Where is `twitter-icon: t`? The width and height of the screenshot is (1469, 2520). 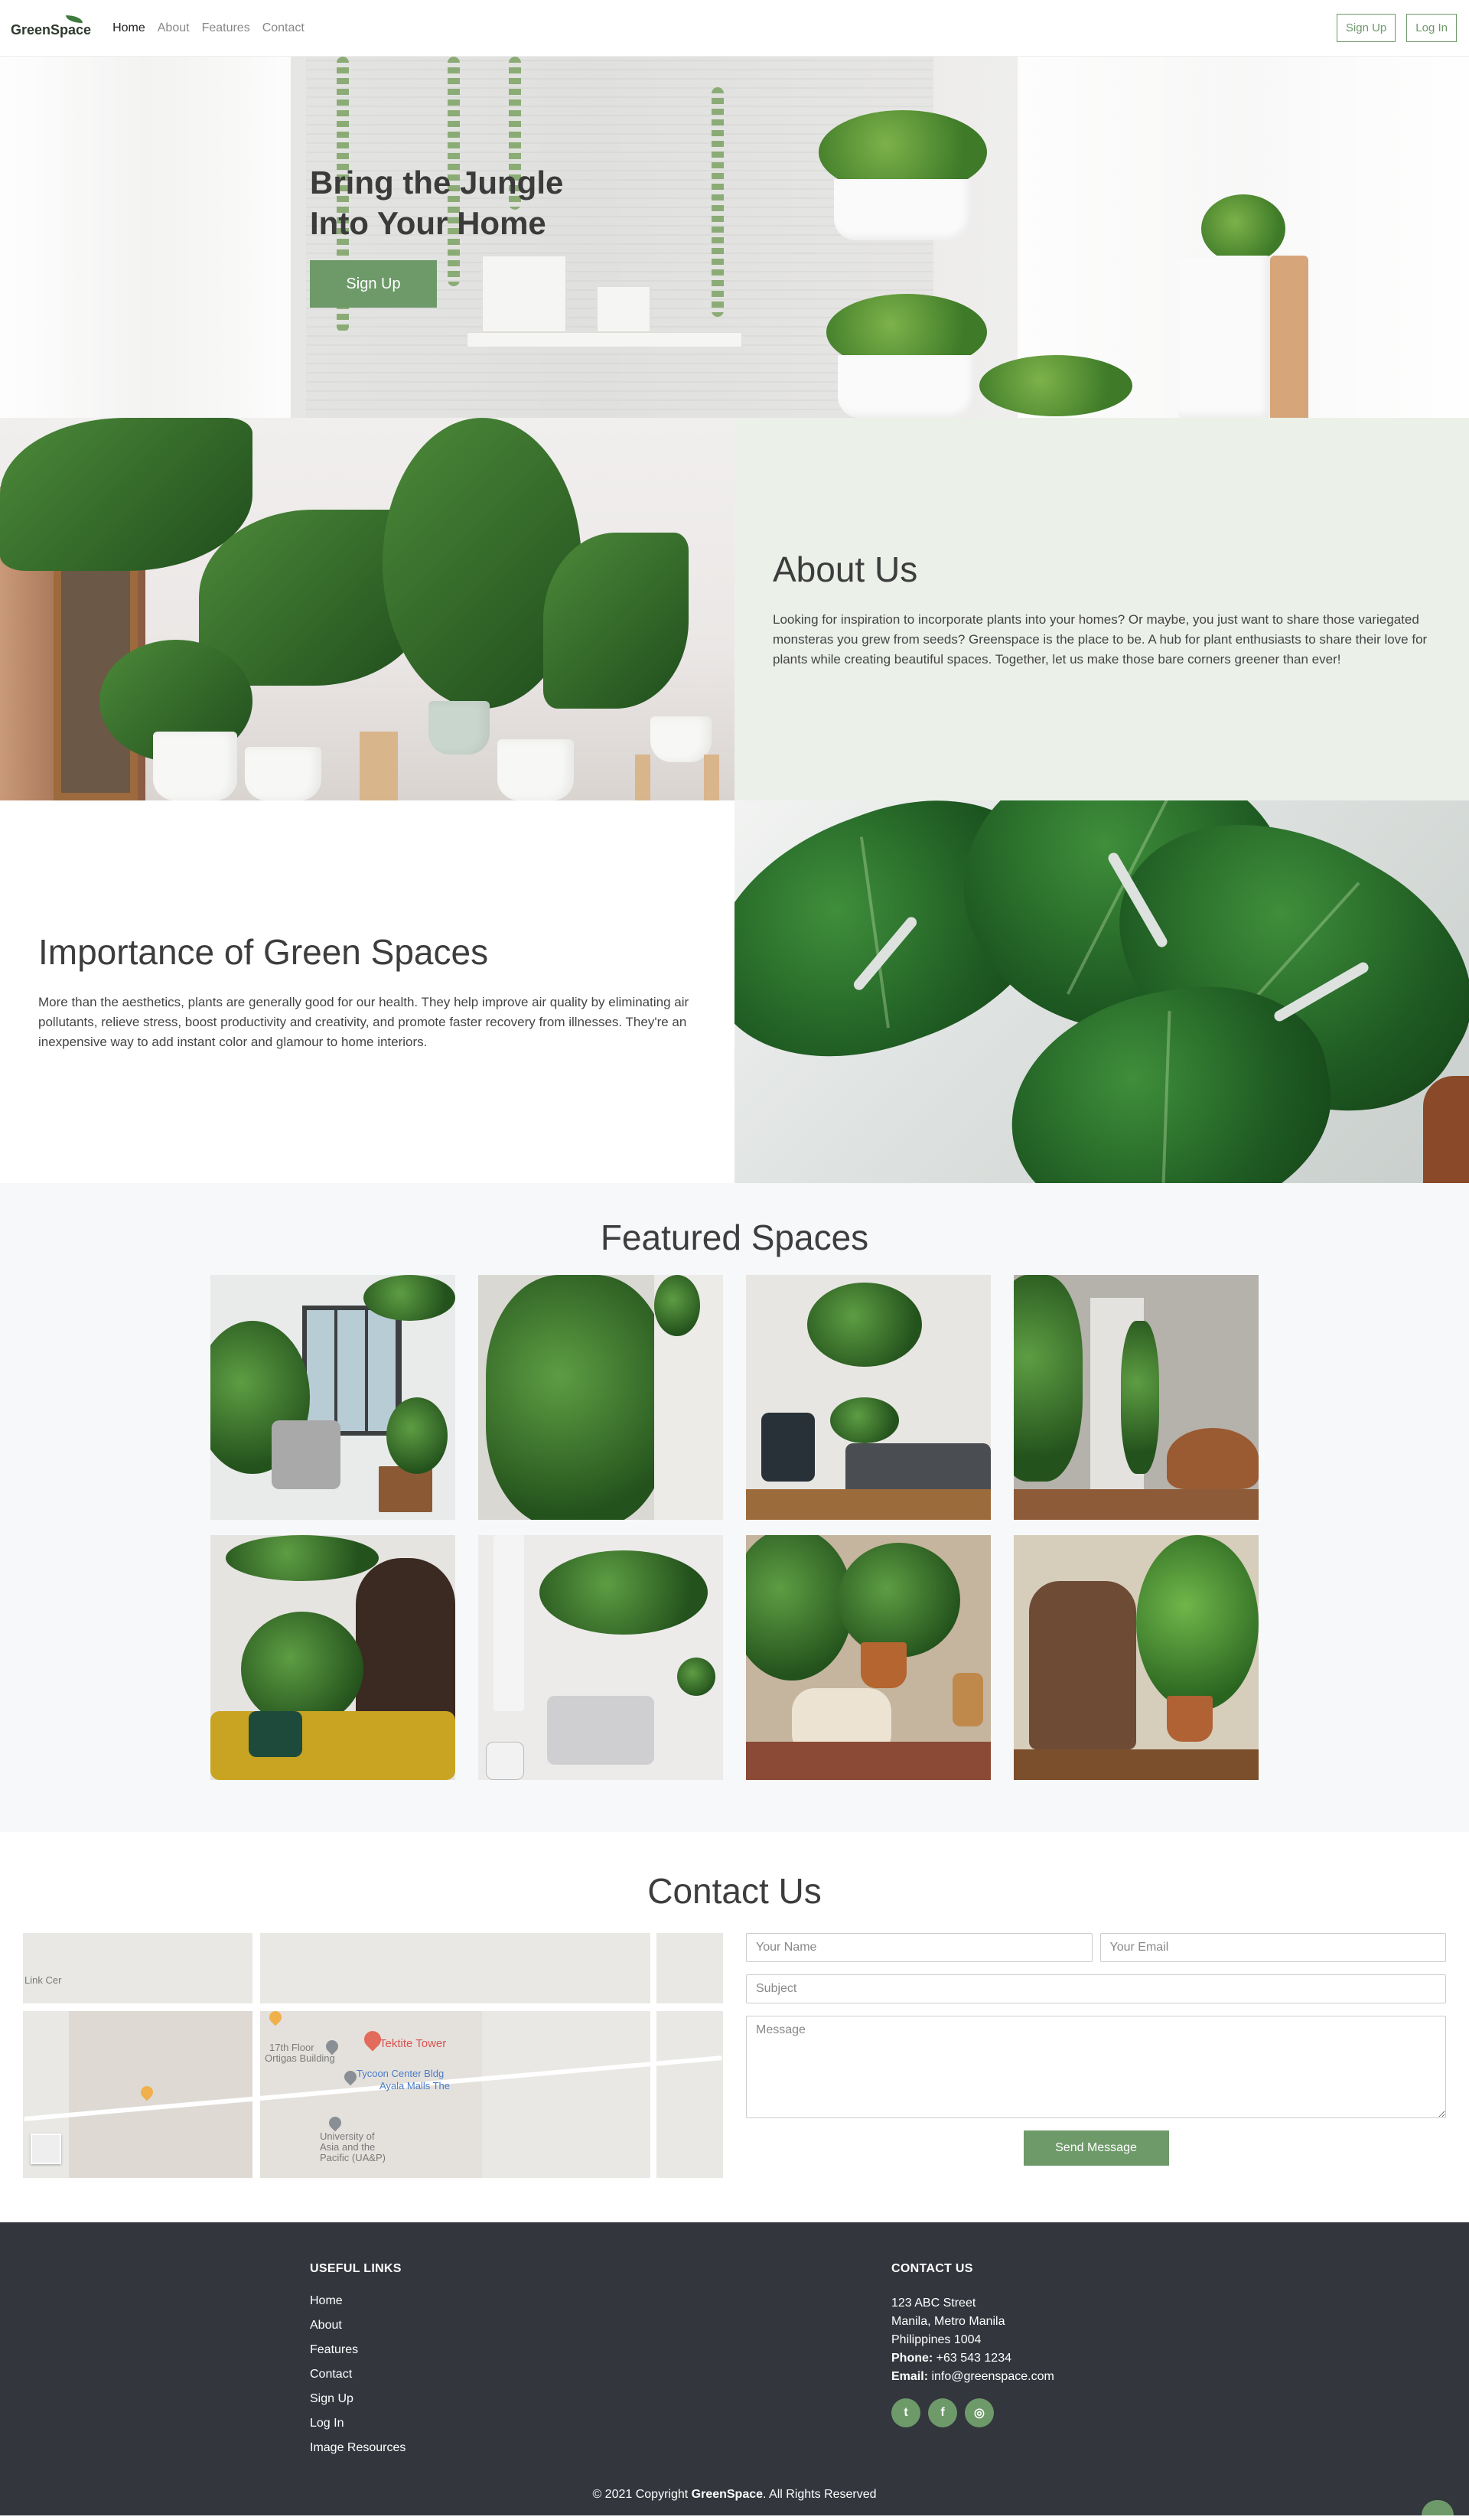 twitter-icon: t is located at coordinates (906, 2412).